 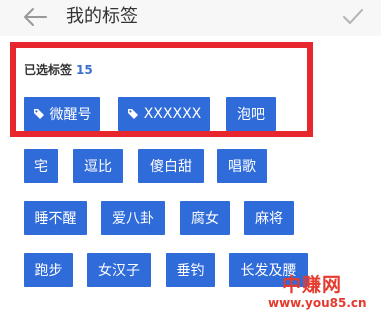 What do you see at coordinates (172, 114) in the screenshot?
I see `selected-tag-label: XXXXXX` at bounding box center [172, 114].